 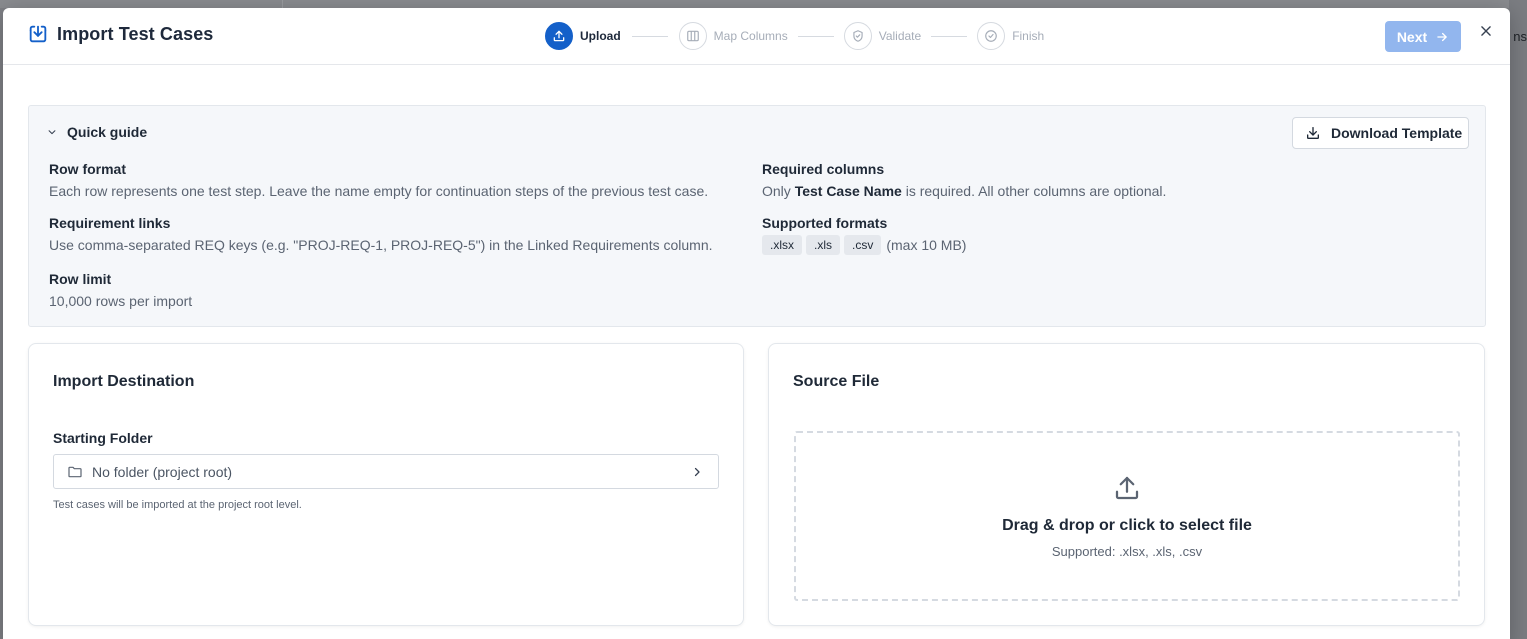 I want to click on backdrop-right-edge, so click(x=1518, y=319).